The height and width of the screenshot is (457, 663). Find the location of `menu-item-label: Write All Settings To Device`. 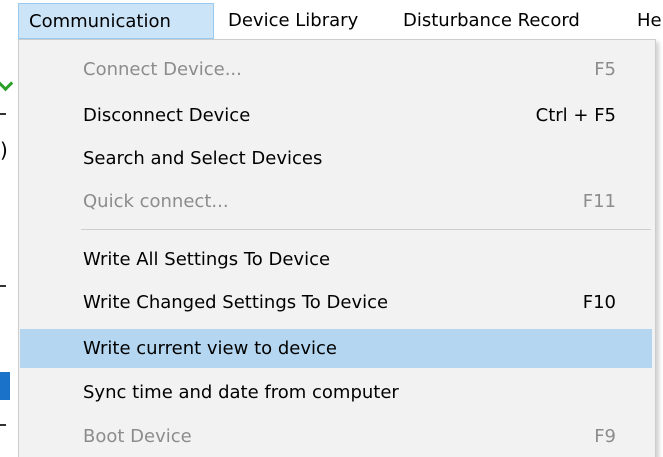

menu-item-label: Write All Settings To Device is located at coordinates (207, 259).